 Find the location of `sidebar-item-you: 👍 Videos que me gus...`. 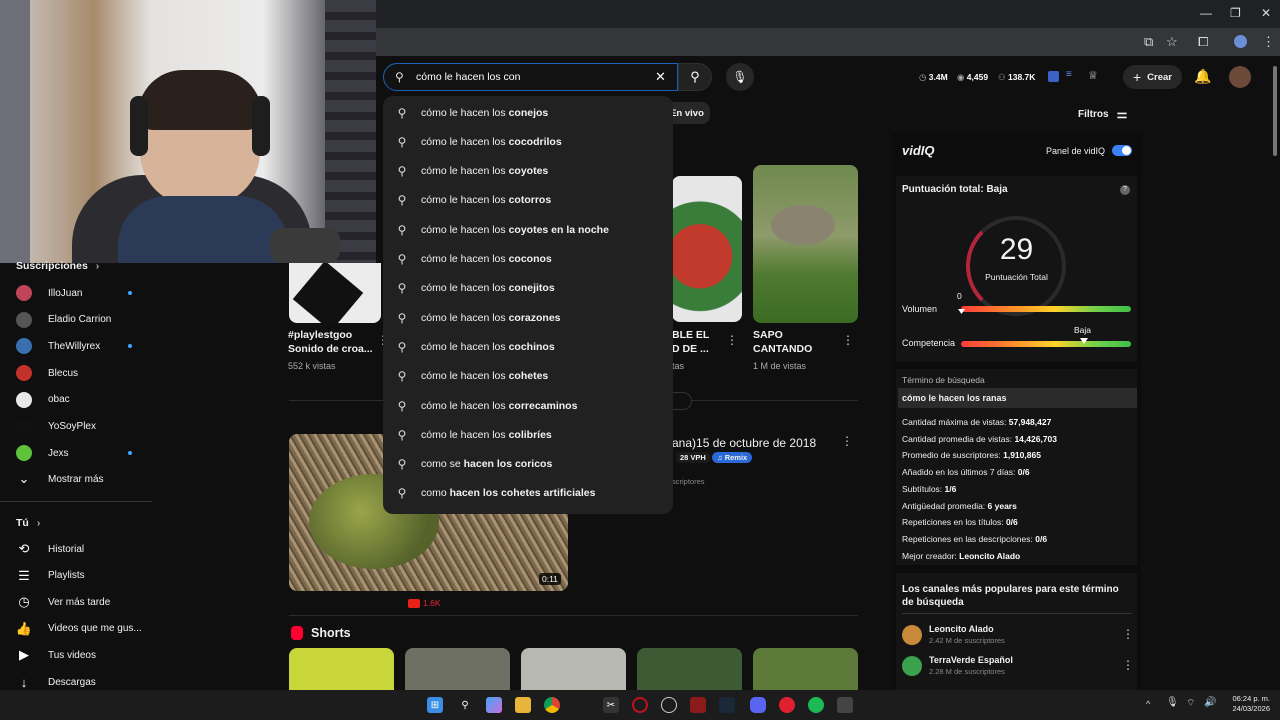

sidebar-item-you: 👍 Videos que me gus... is located at coordinates (79, 629).